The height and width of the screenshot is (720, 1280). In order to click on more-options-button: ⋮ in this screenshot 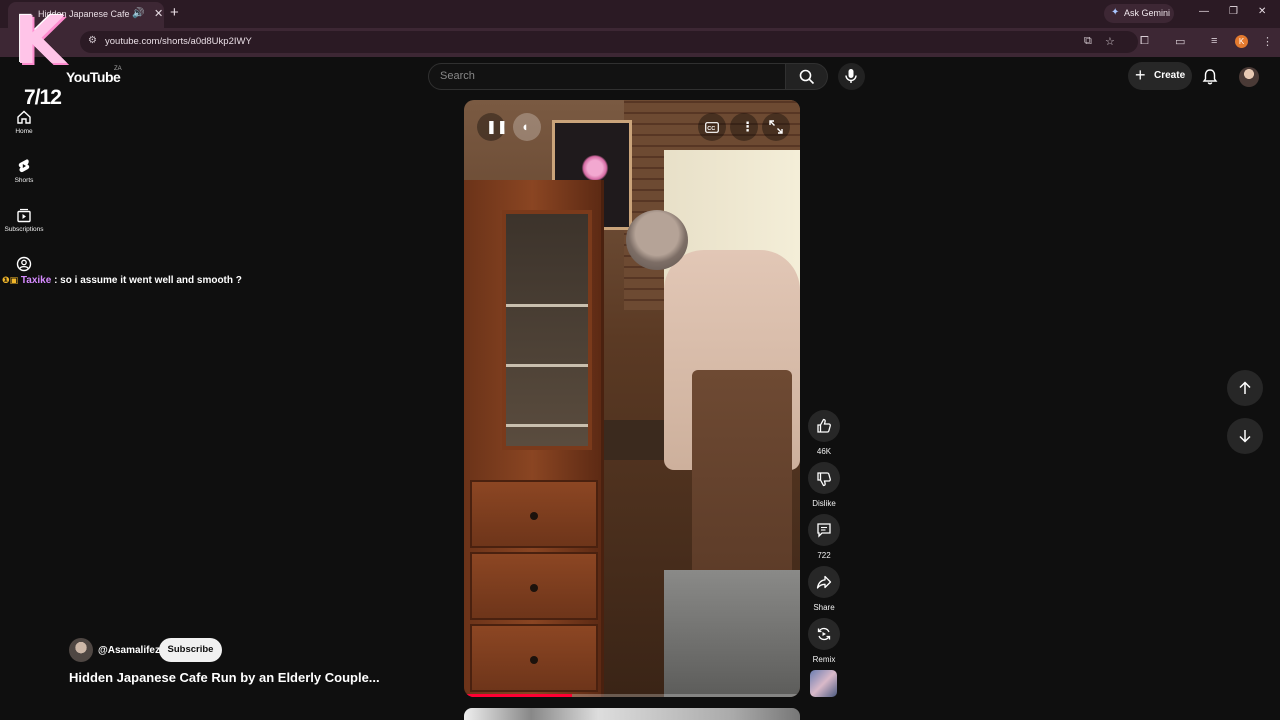, I will do `click(744, 127)`.